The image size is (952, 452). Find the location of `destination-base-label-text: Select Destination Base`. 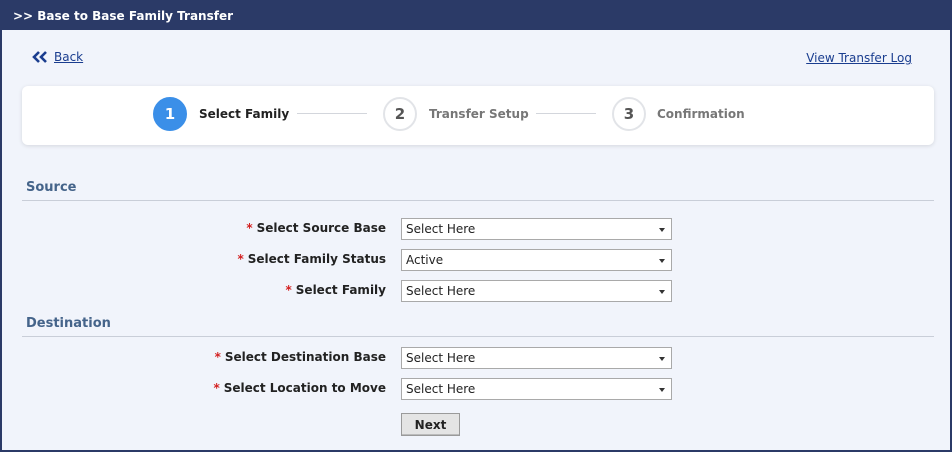

destination-base-label-text: Select Destination Base is located at coordinates (305, 357).